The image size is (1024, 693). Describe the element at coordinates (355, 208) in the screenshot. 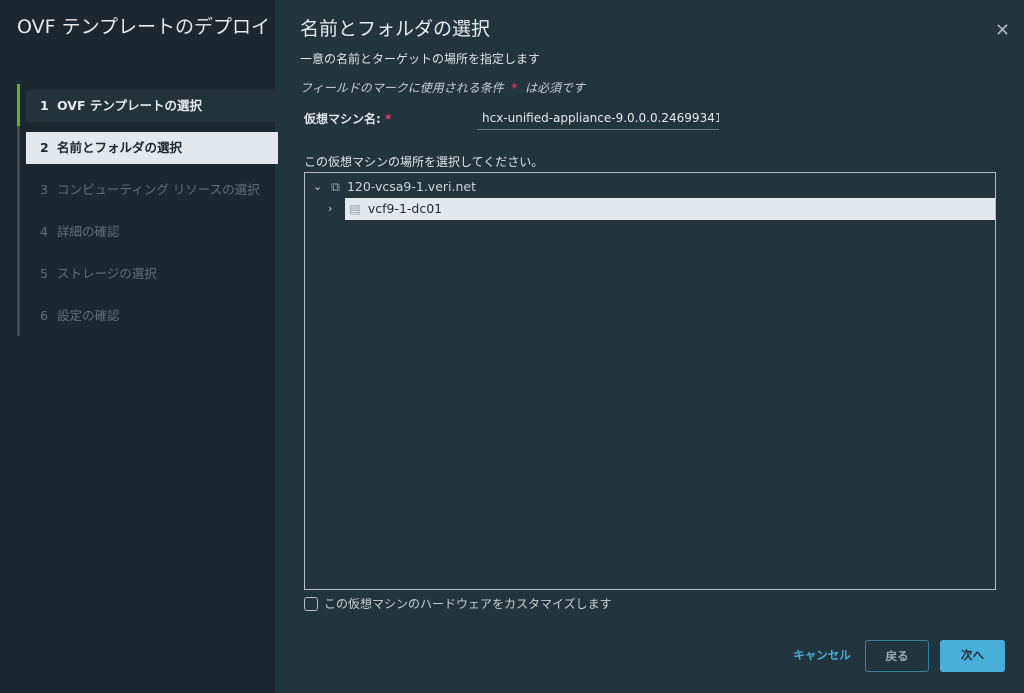

I see `datacenter-icon: ▤` at that location.